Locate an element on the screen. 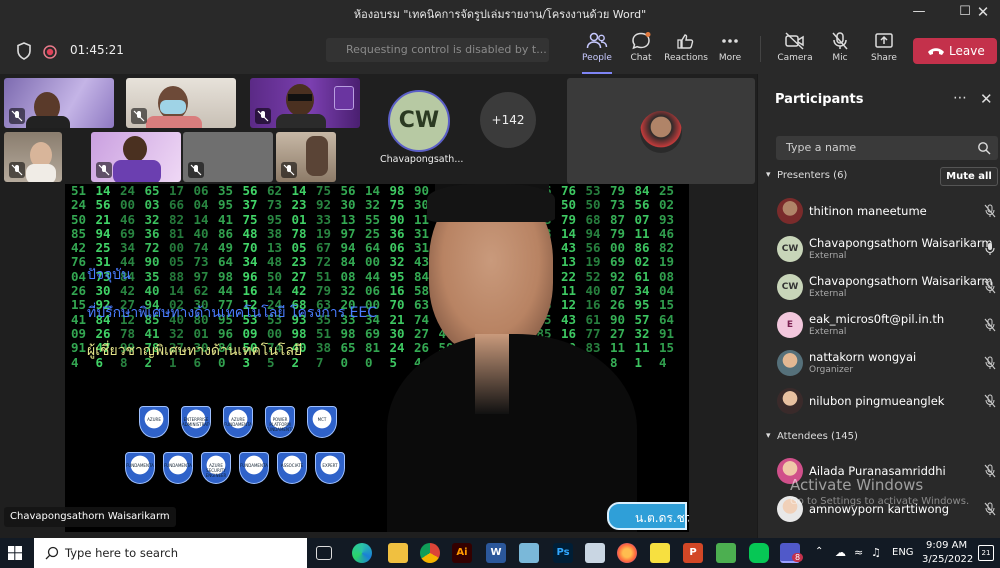 This screenshot has width=1000, height=568. teams-badge: 8 is located at coordinates (798, 557).